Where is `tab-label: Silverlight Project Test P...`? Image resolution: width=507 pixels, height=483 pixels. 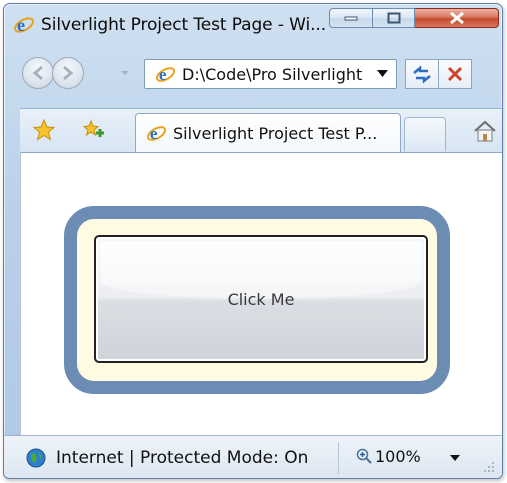
tab-label: Silverlight Project Test P... is located at coordinates (275, 133).